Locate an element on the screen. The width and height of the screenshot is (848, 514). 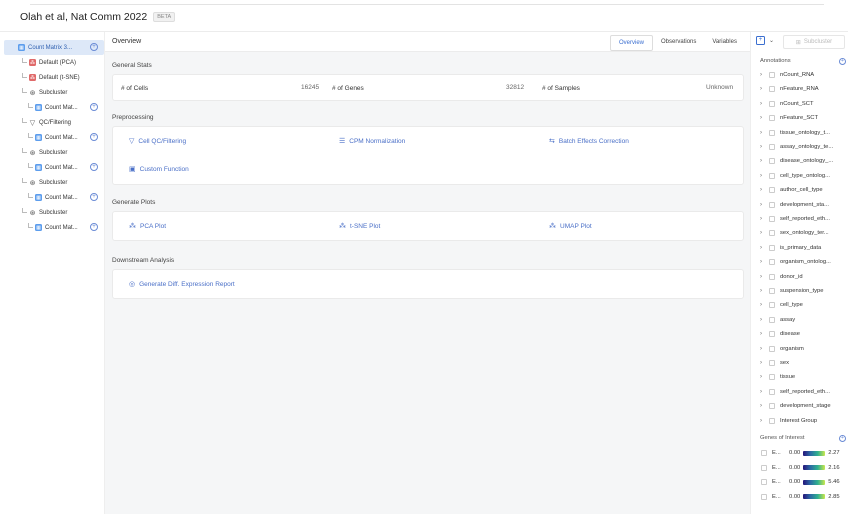
cell-qc-filtering-button: ▽ Cell QC/Filtering is located at coordinates (157, 141).